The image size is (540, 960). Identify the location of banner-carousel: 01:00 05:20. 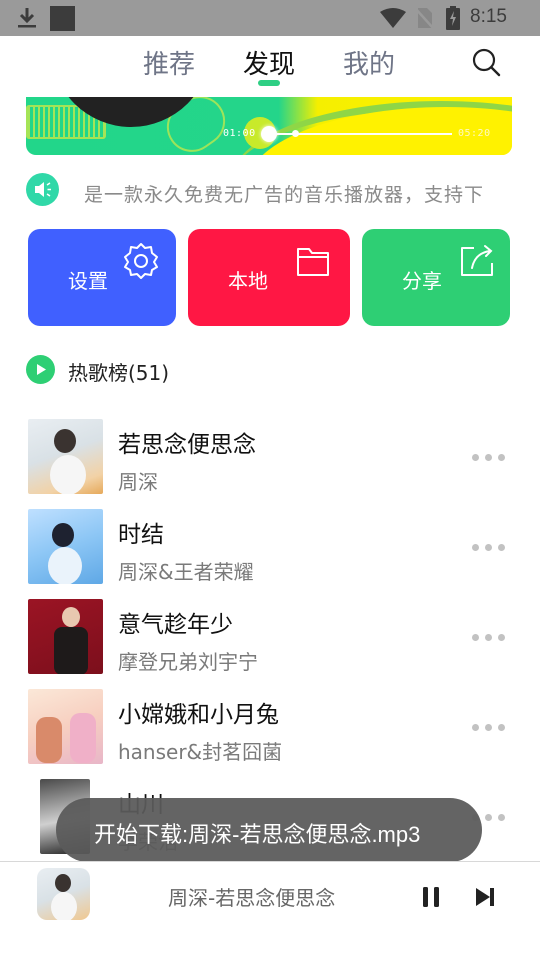
(269, 126).